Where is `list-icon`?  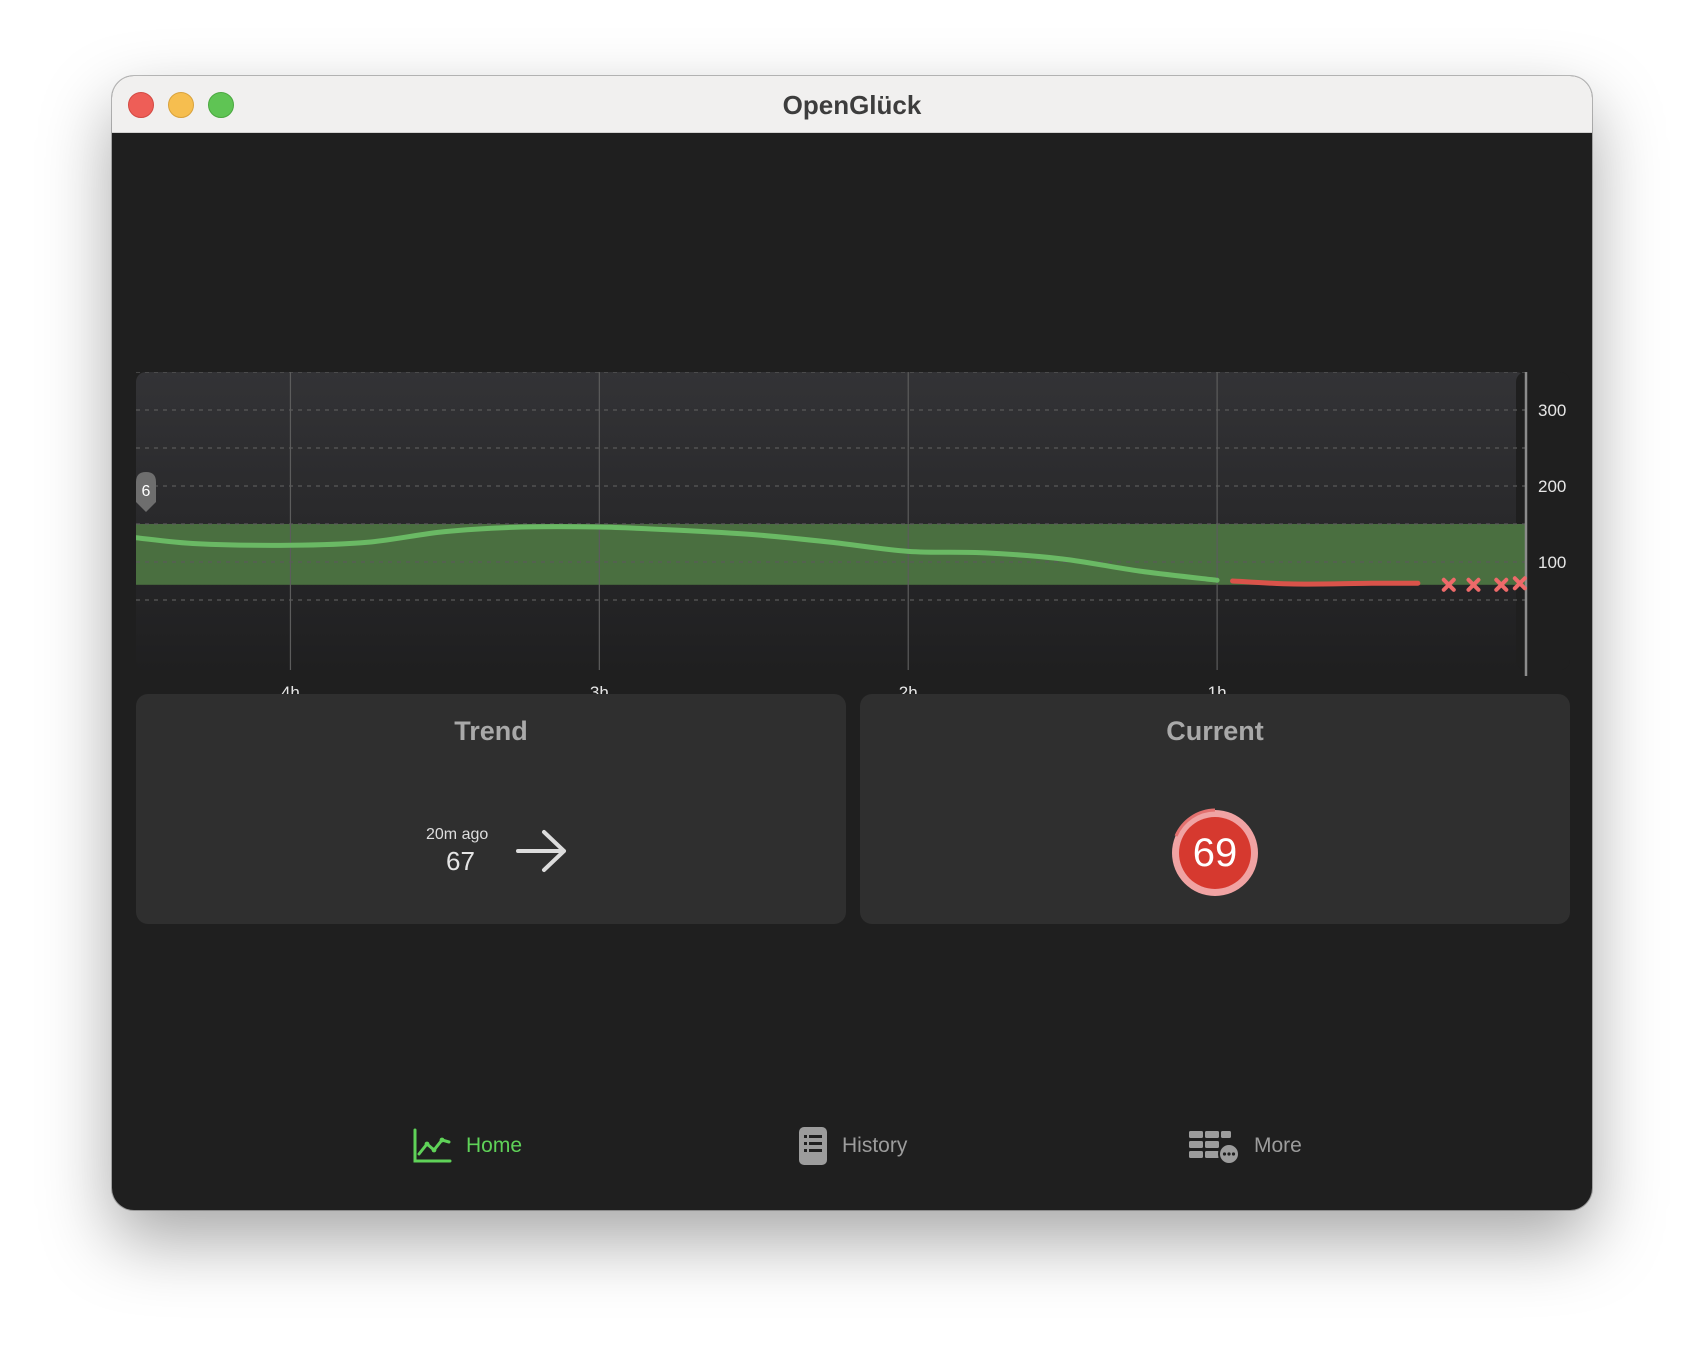
list-icon is located at coordinates (813, 1146).